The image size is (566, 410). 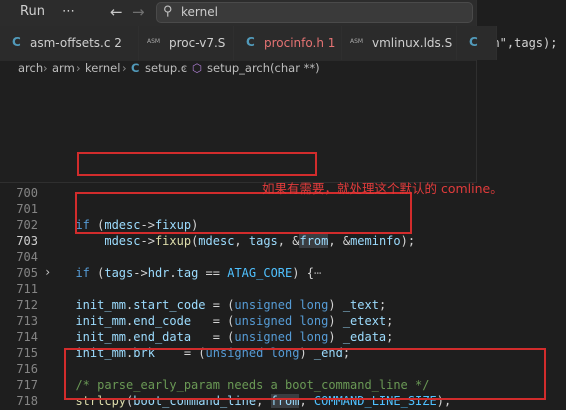 What do you see at coordinates (27, 401) in the screenshot?
I see `line-number: 718` at bounding box center [27, 401].